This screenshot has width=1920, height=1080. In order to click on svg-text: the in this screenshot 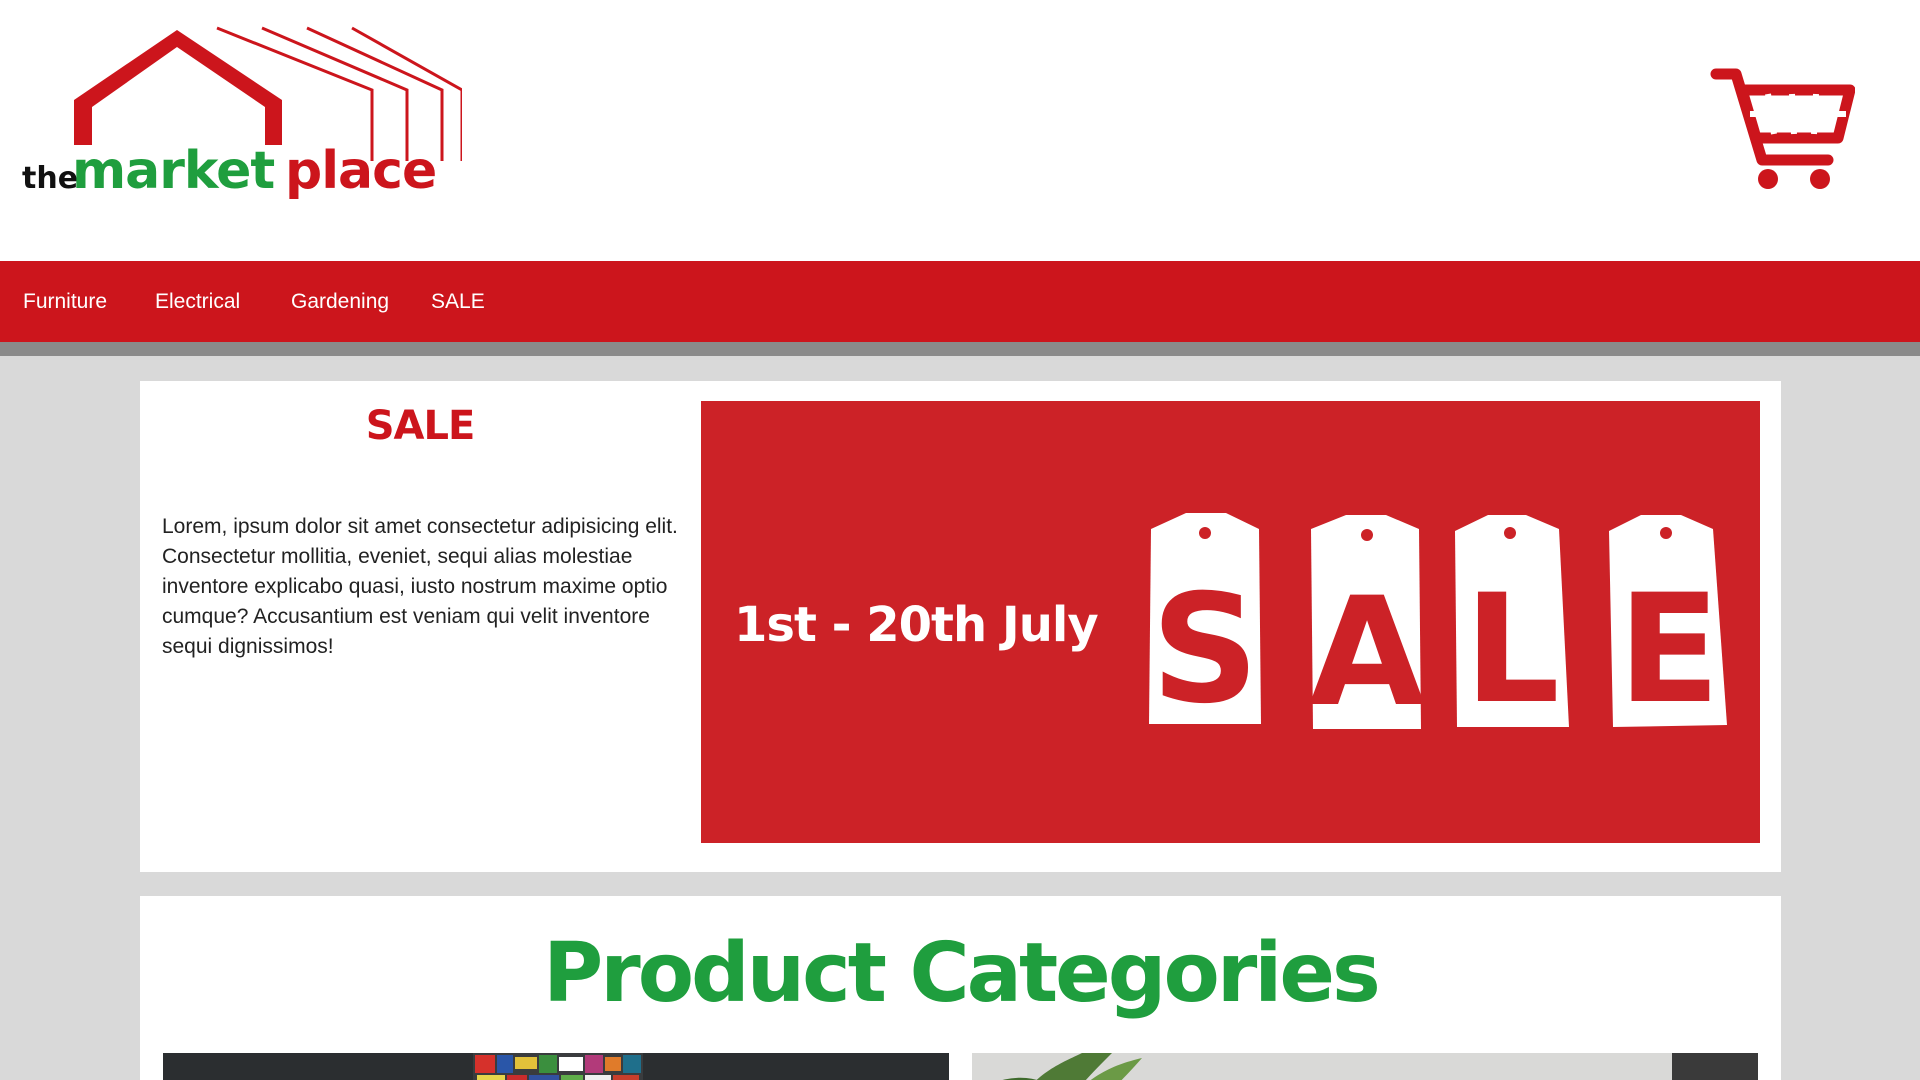, I will do `click(50, 178)`.